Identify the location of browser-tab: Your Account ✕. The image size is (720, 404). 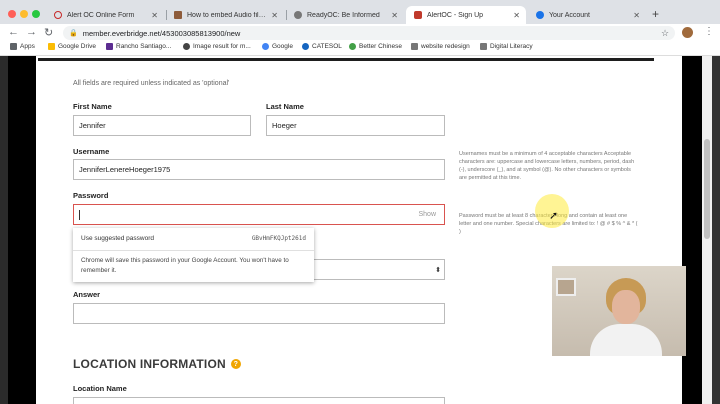
(587, 15).